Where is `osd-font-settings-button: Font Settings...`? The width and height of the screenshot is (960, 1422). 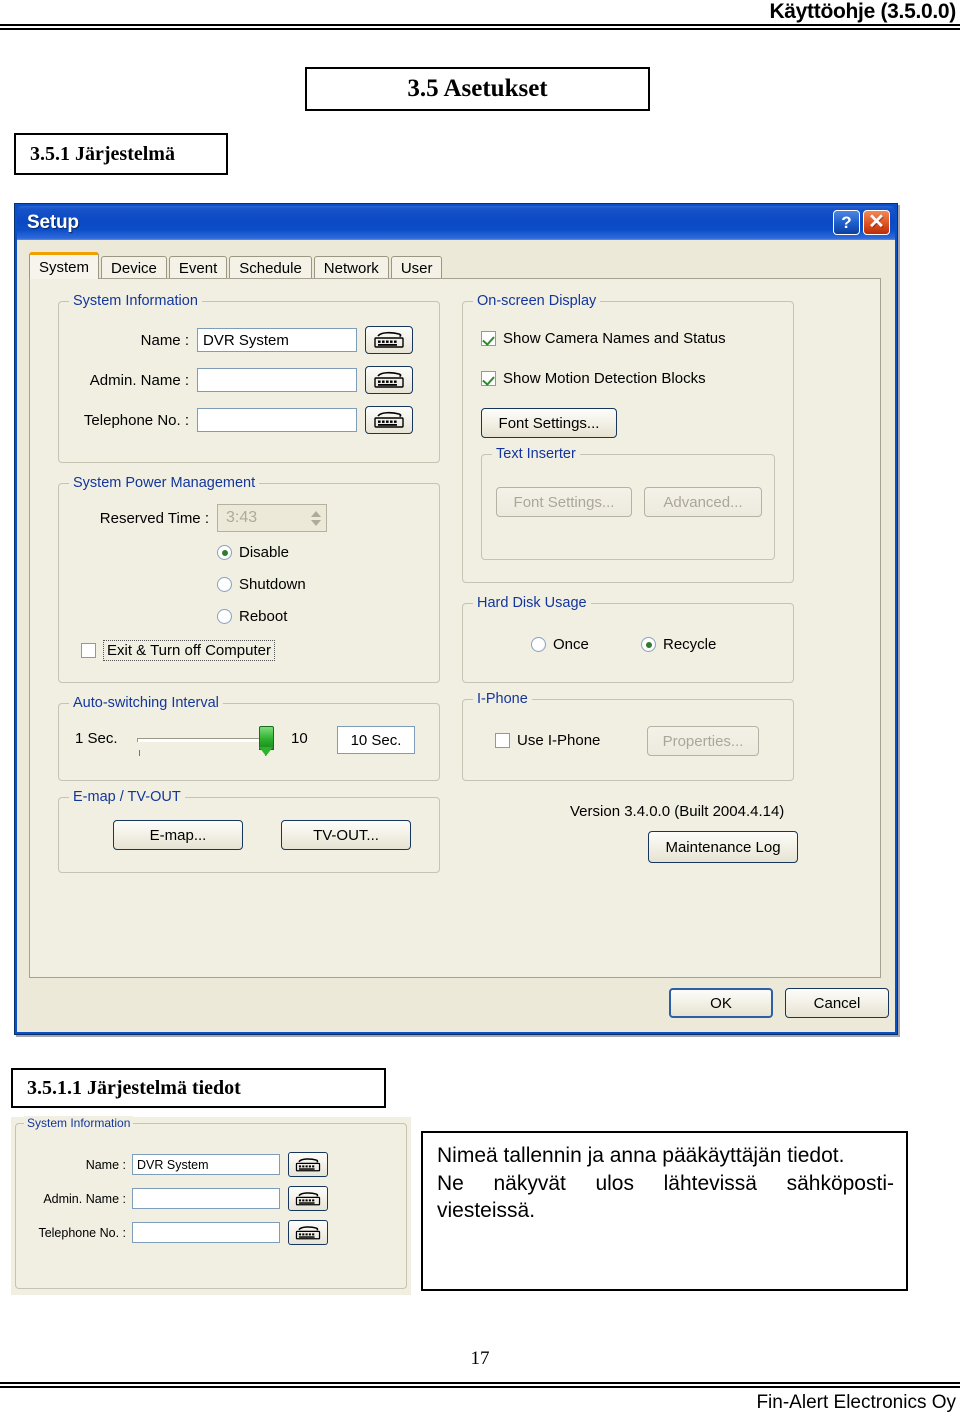
osd-font-settings-button: Font Settings... is located at coordinates (549, 423).